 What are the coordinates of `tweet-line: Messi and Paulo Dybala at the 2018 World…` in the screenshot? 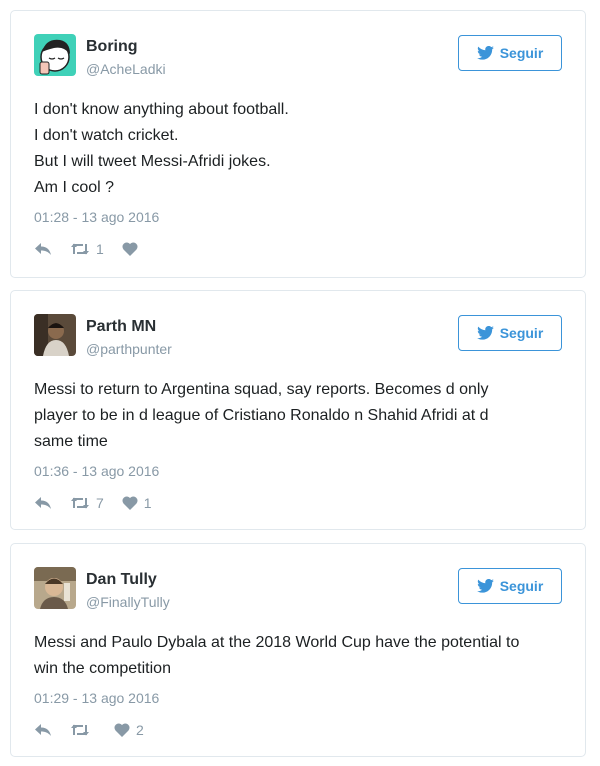 It's located at (277, 642).